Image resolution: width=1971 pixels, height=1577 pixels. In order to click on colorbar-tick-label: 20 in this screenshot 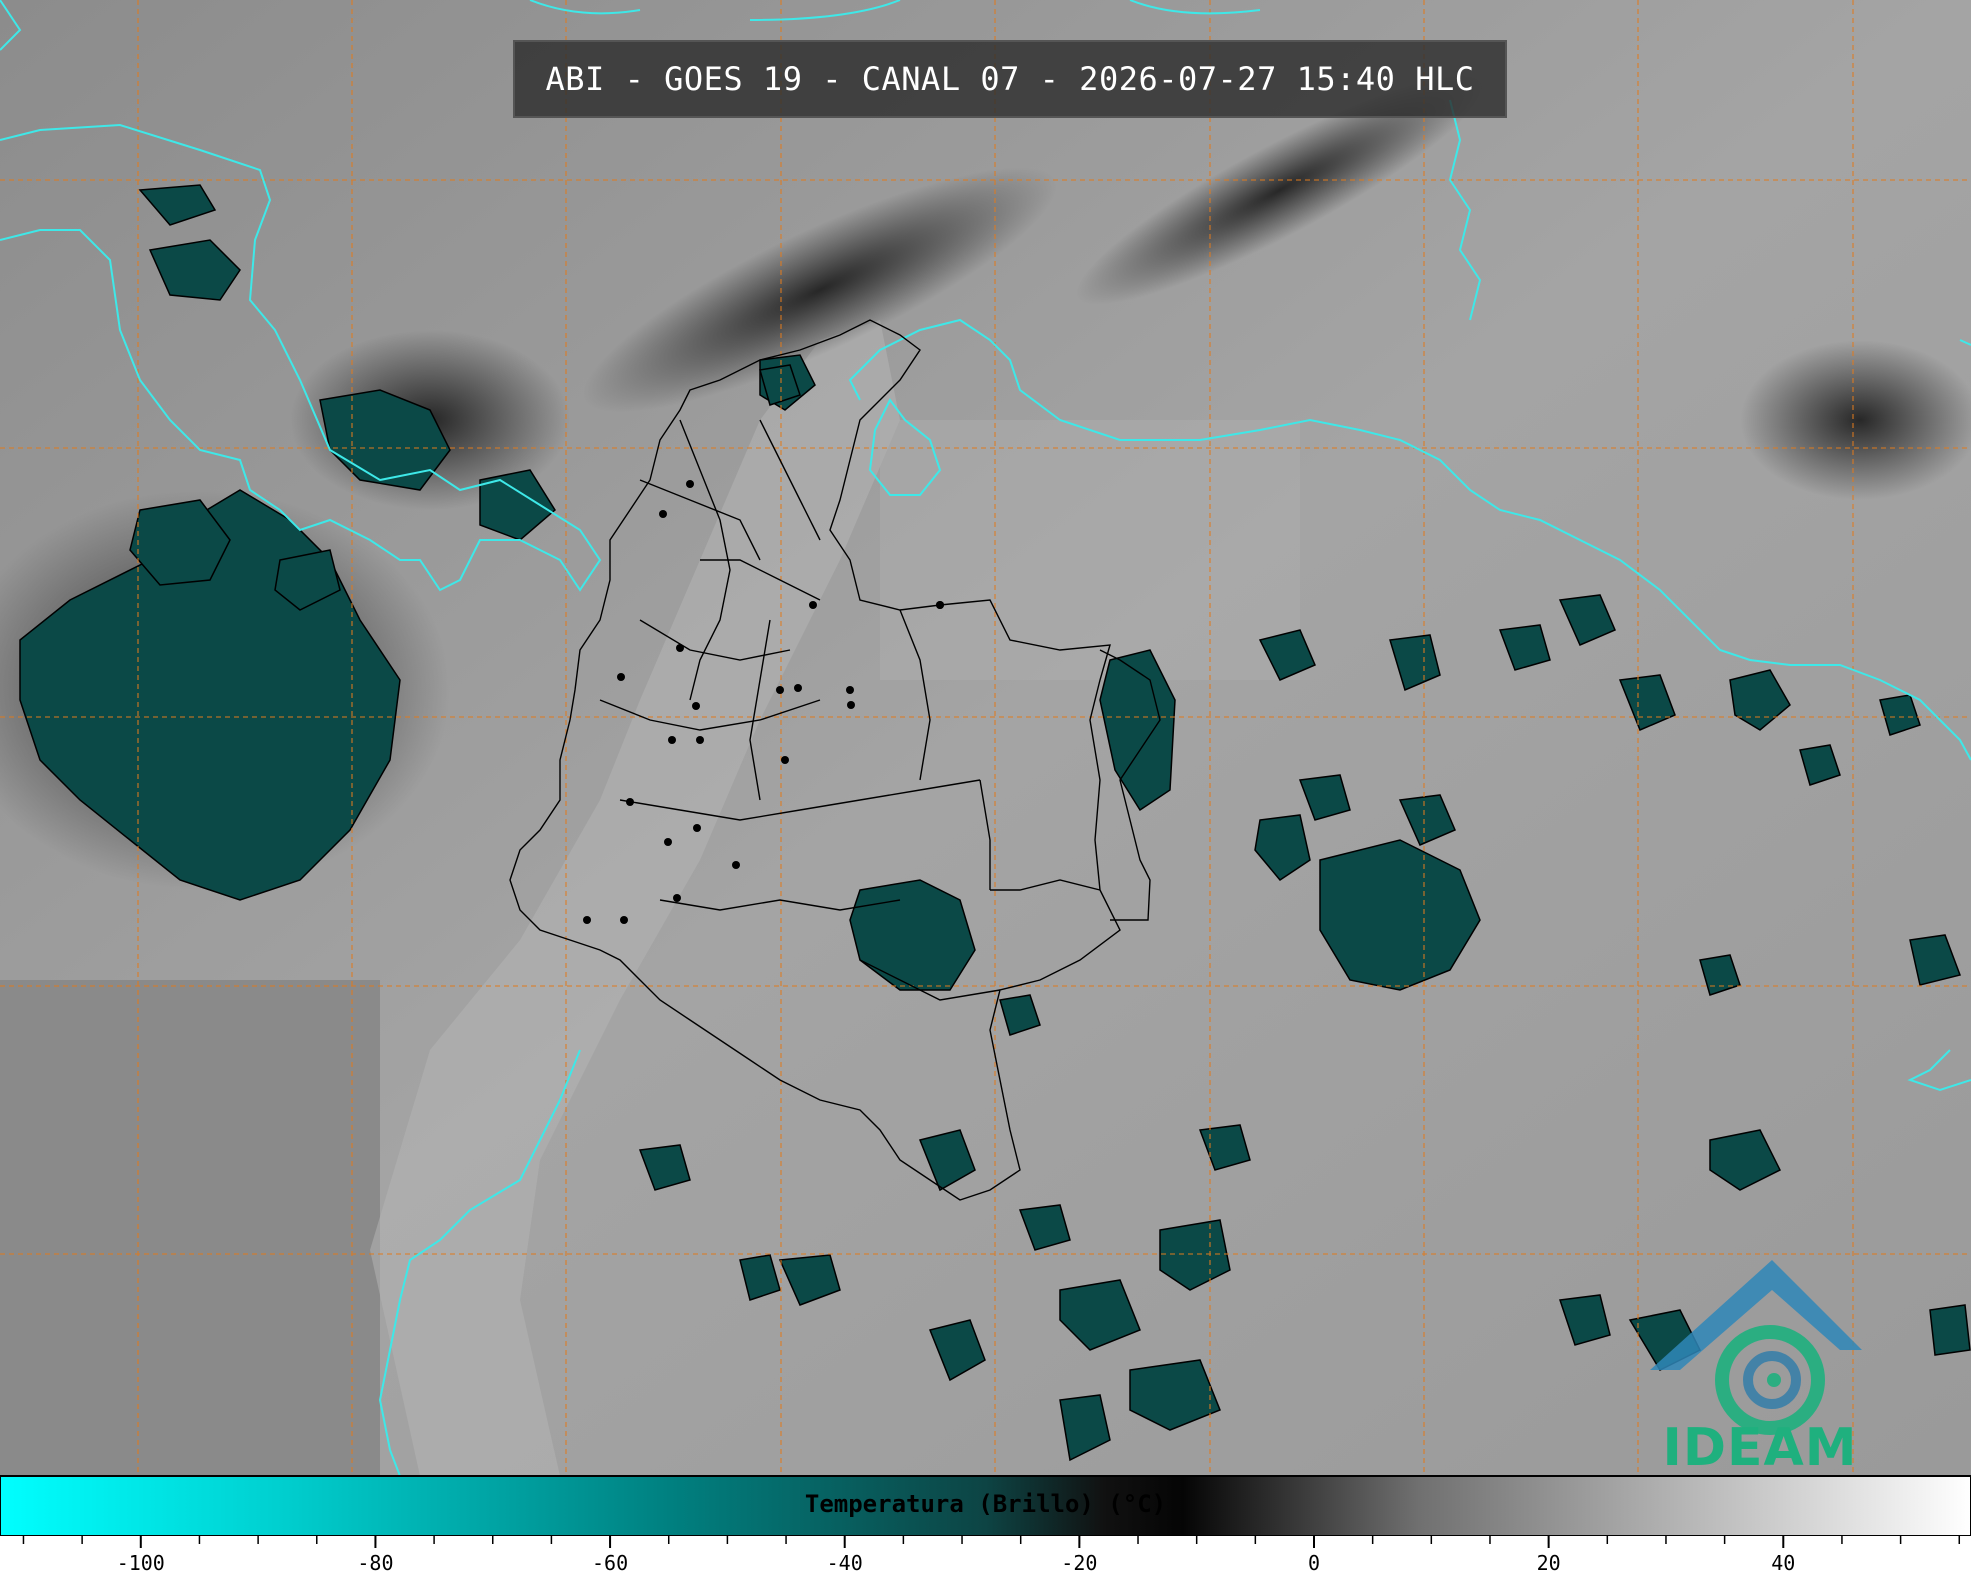, I will do `click(1549, 1563)`.